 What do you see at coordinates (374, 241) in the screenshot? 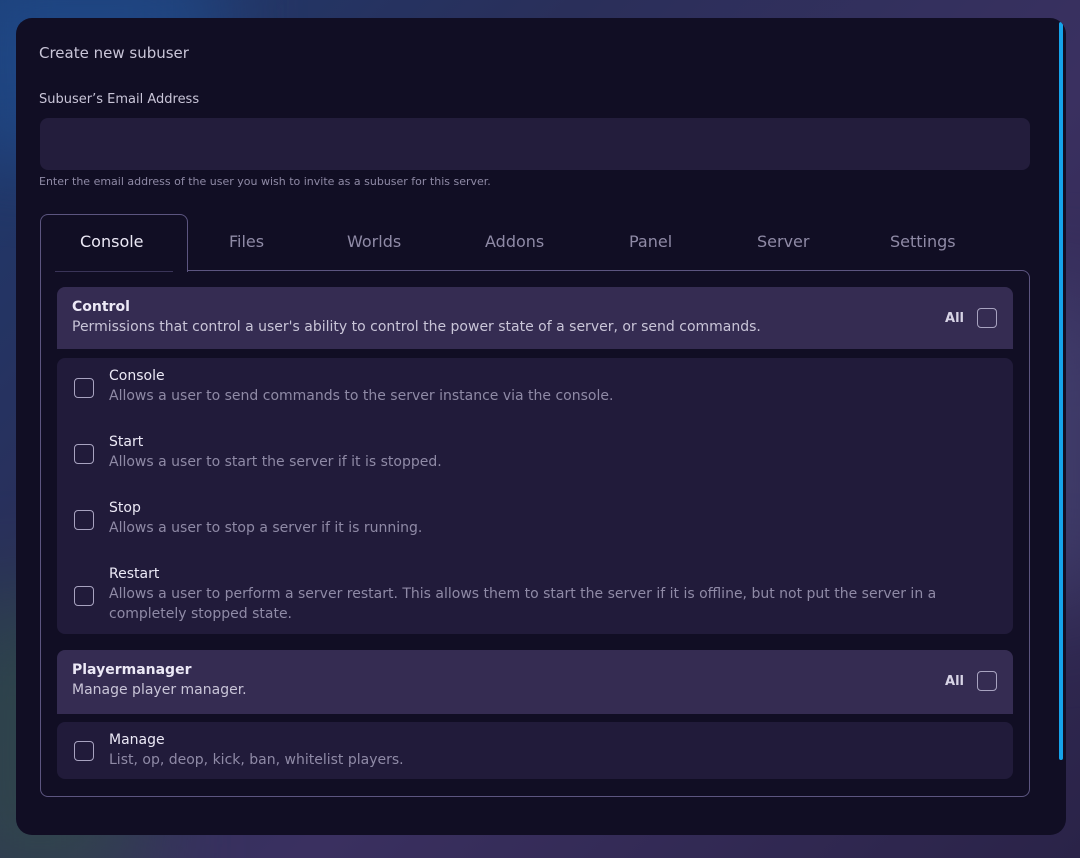
I see `tab-worlds: Worlds` at bounding box center [374, 241].